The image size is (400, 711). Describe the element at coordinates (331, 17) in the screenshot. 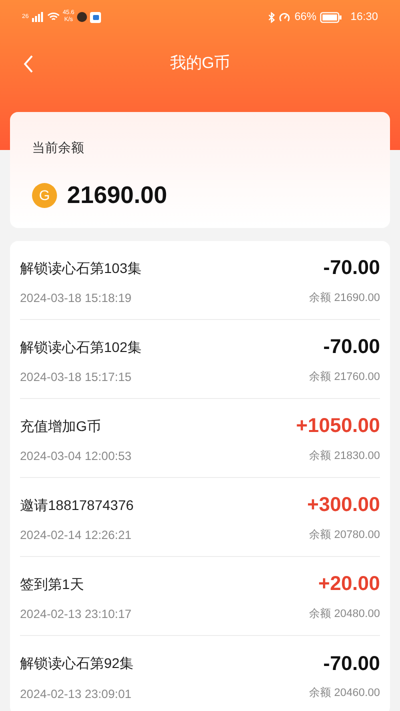

I see `battery-icon` at that location.